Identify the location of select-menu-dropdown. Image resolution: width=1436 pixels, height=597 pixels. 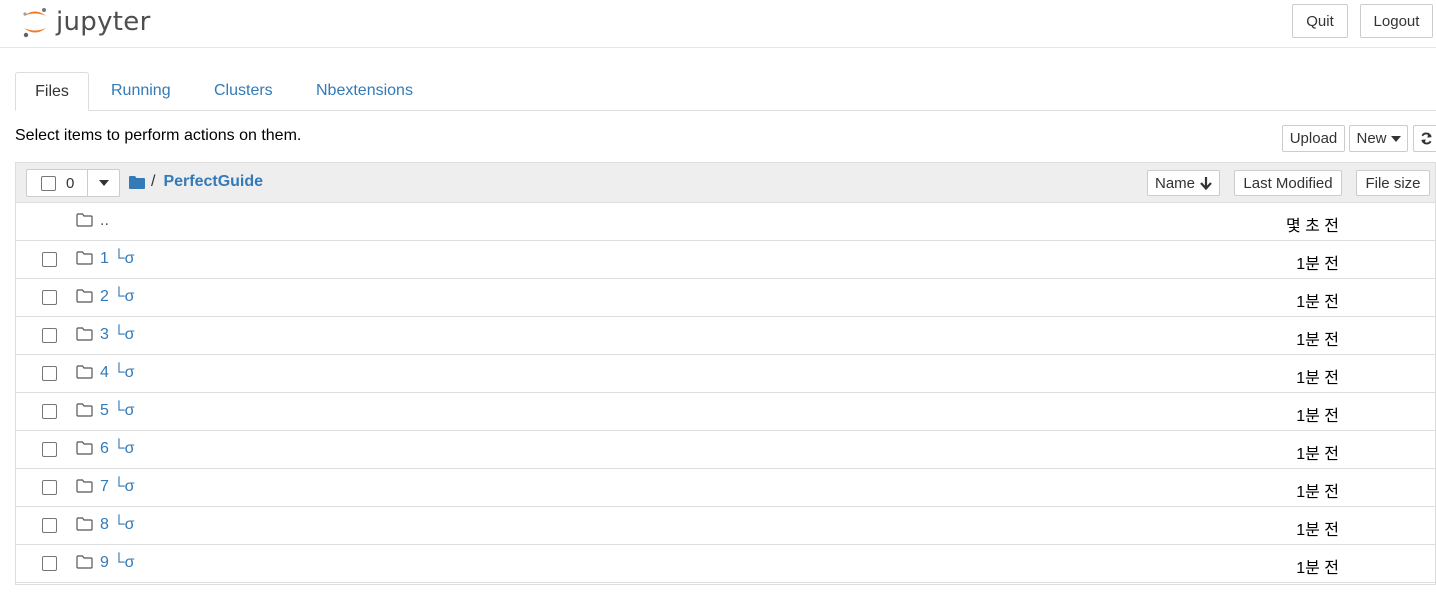
(103, 183).